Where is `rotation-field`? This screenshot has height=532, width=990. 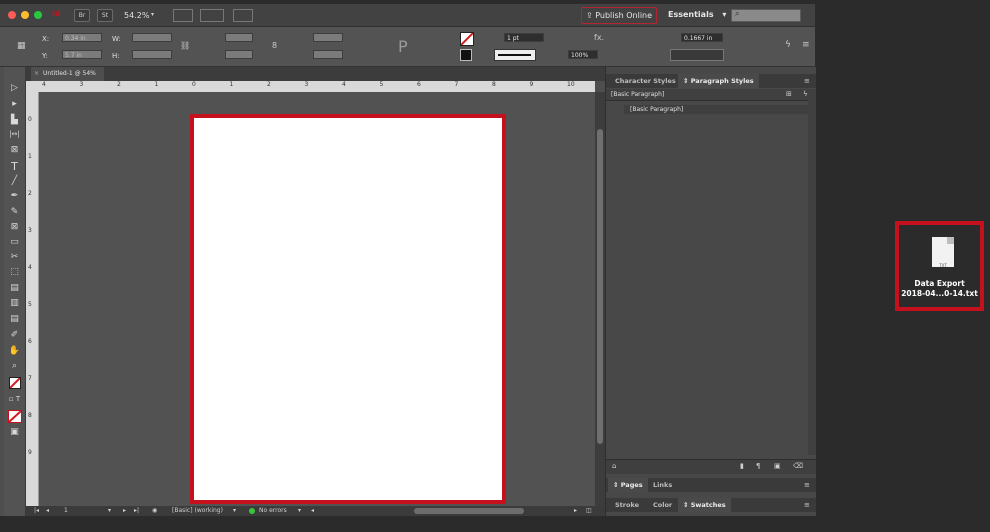 rotation-field is located at coordinates (328, 37).